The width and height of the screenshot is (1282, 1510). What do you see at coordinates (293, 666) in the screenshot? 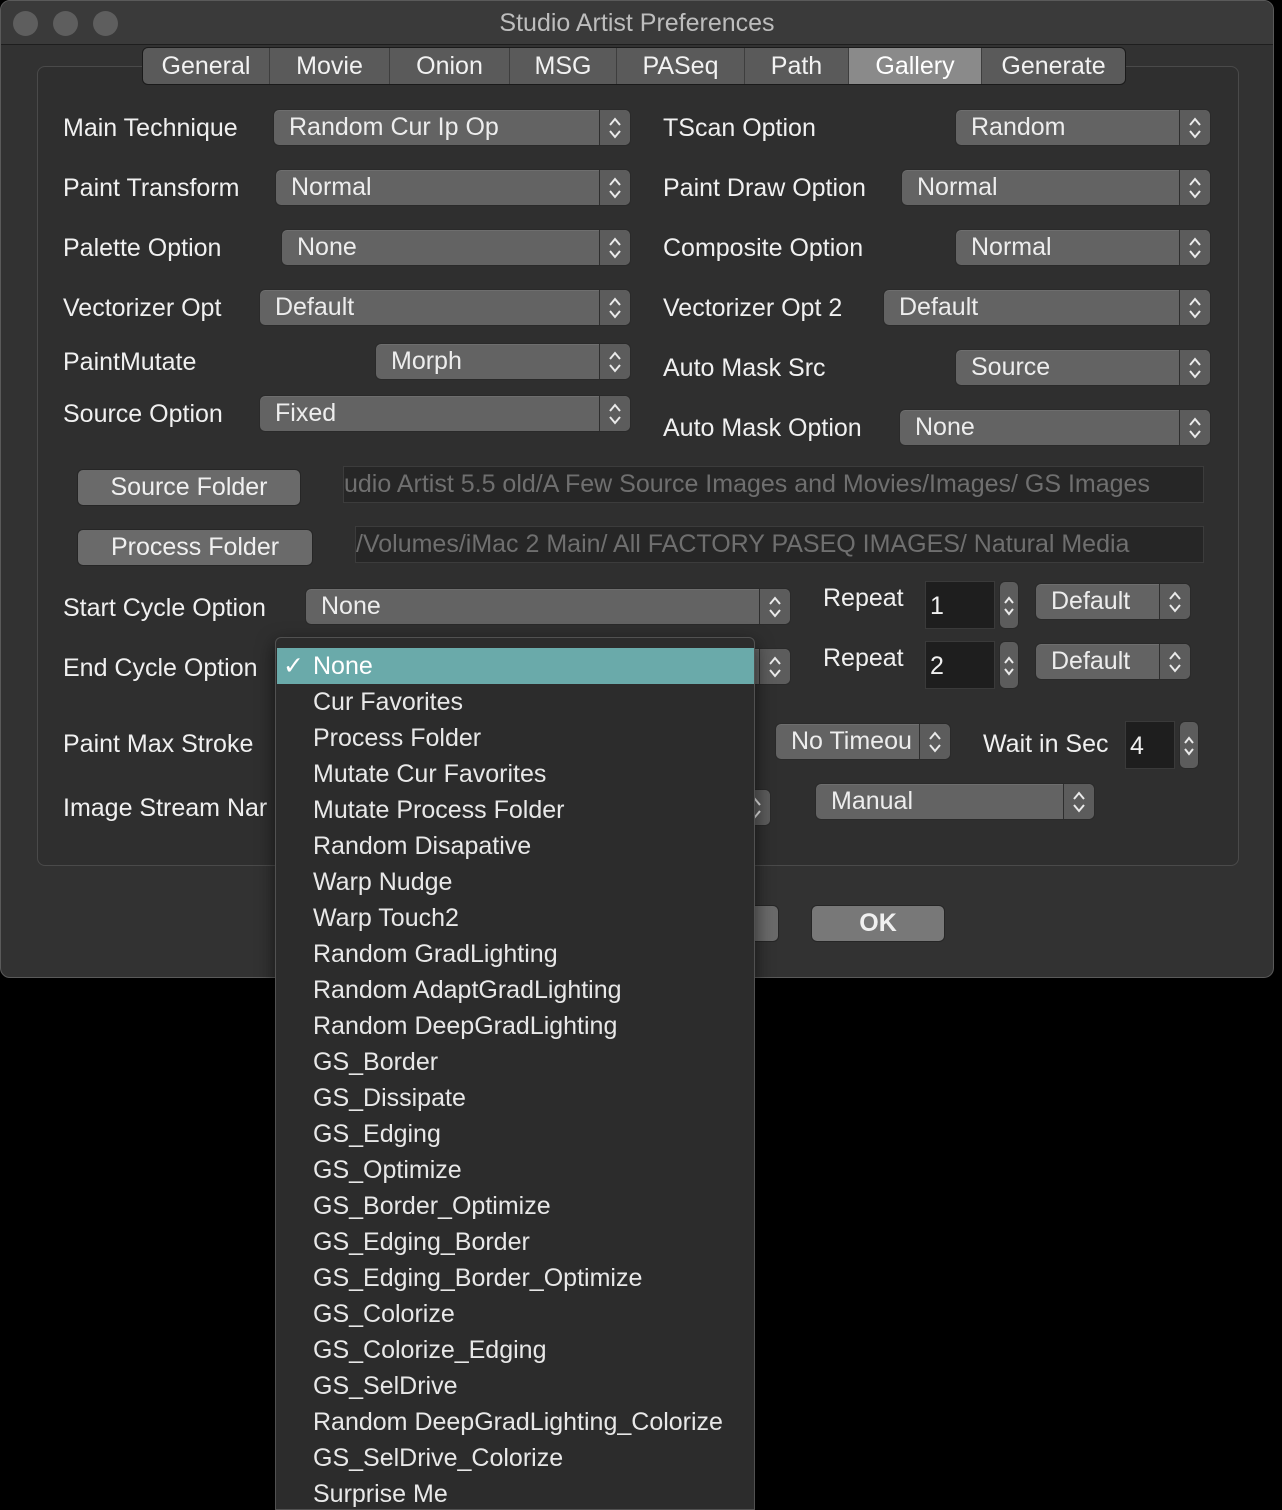
I see `checkmark-icon: ✓` at bounding box center [293, 666].